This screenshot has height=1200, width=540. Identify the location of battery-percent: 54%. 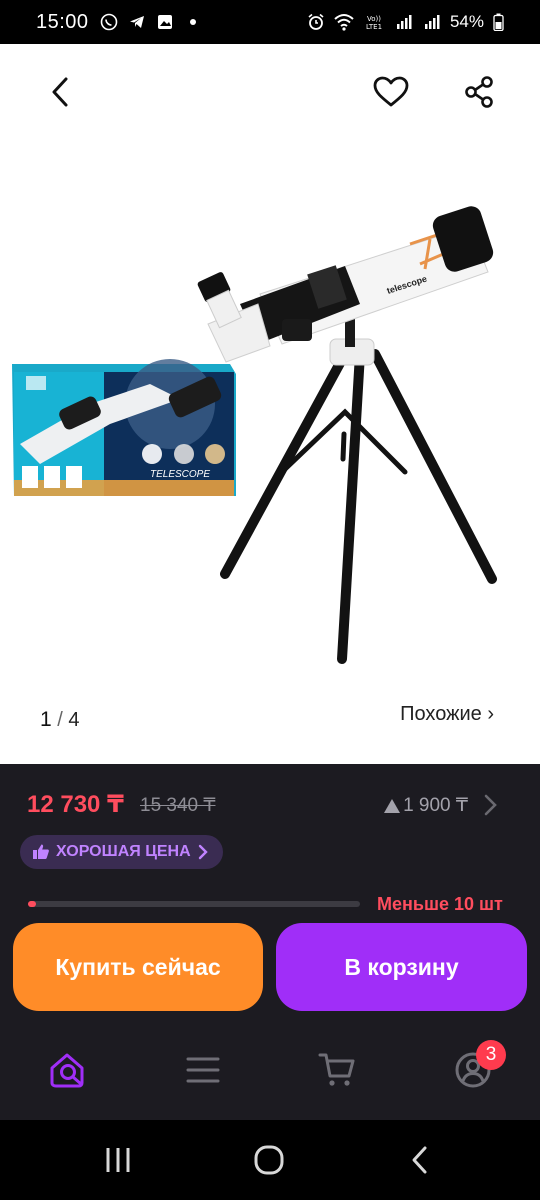
(466, 21).